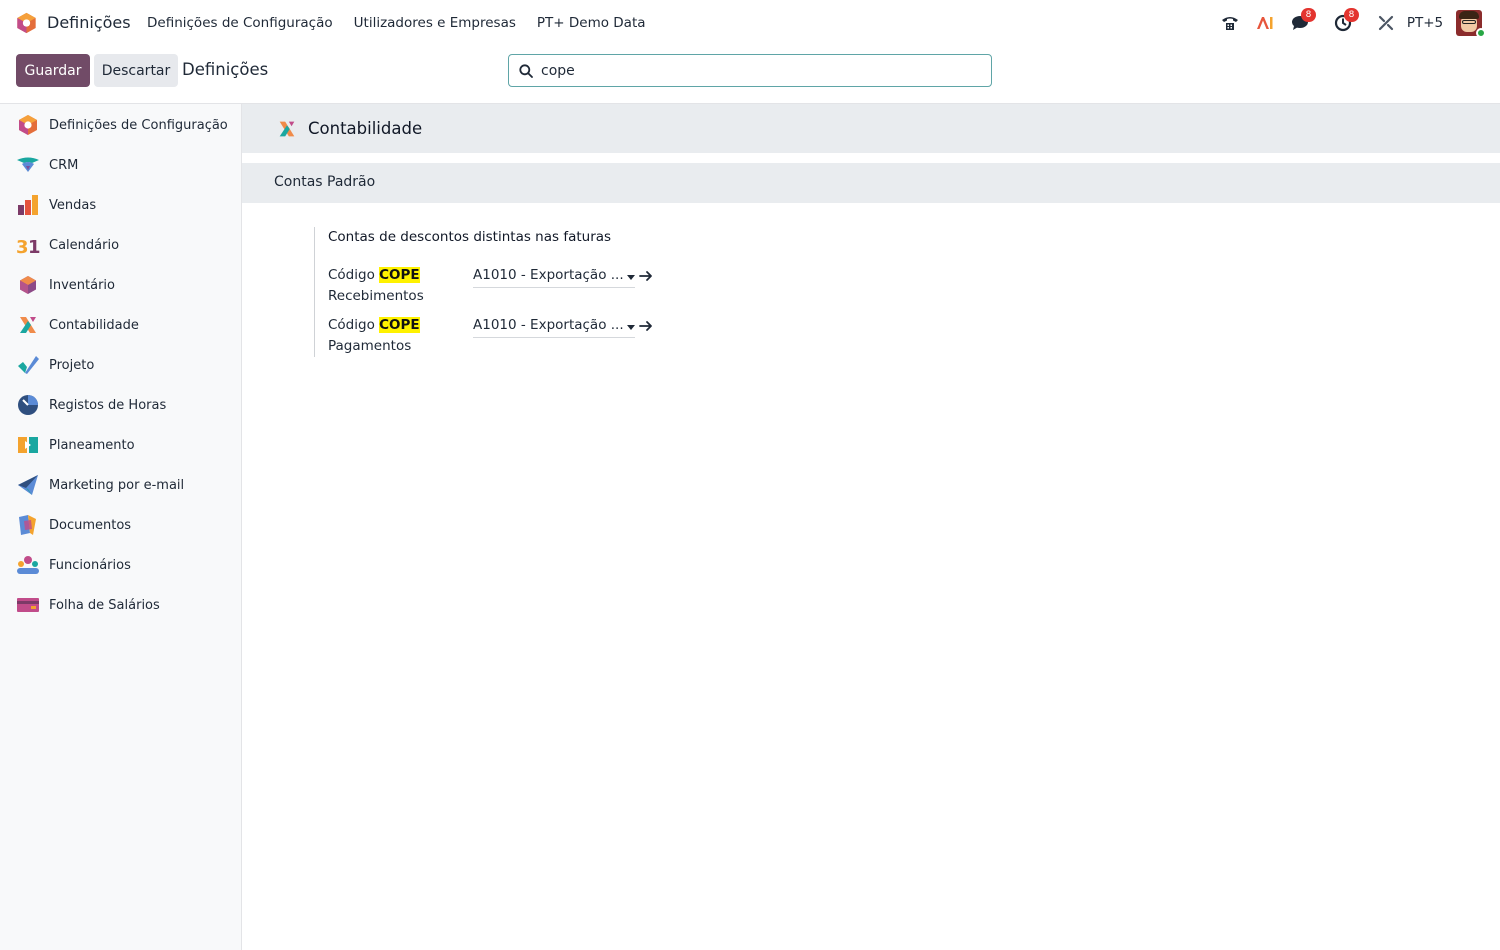  Describe the element at coordinates (90, 525) in the screenshot. I see `sidebar-item-label: Documentos` at that location.